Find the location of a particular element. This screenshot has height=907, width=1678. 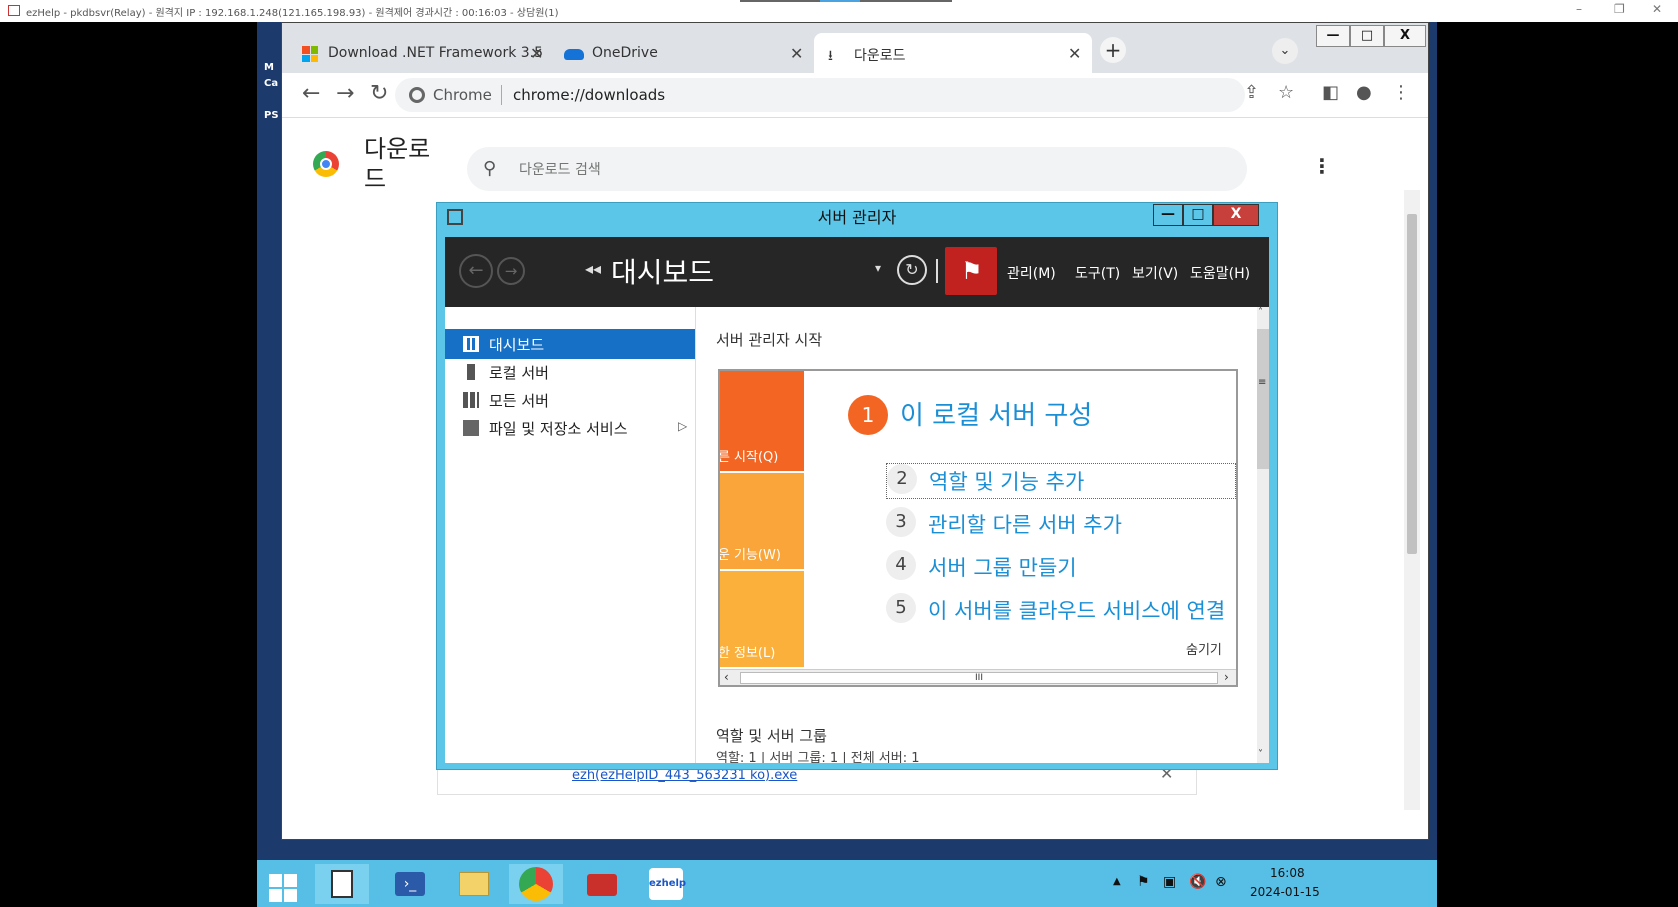

step-number-badge: 5 is located at coordinates (901, 608).